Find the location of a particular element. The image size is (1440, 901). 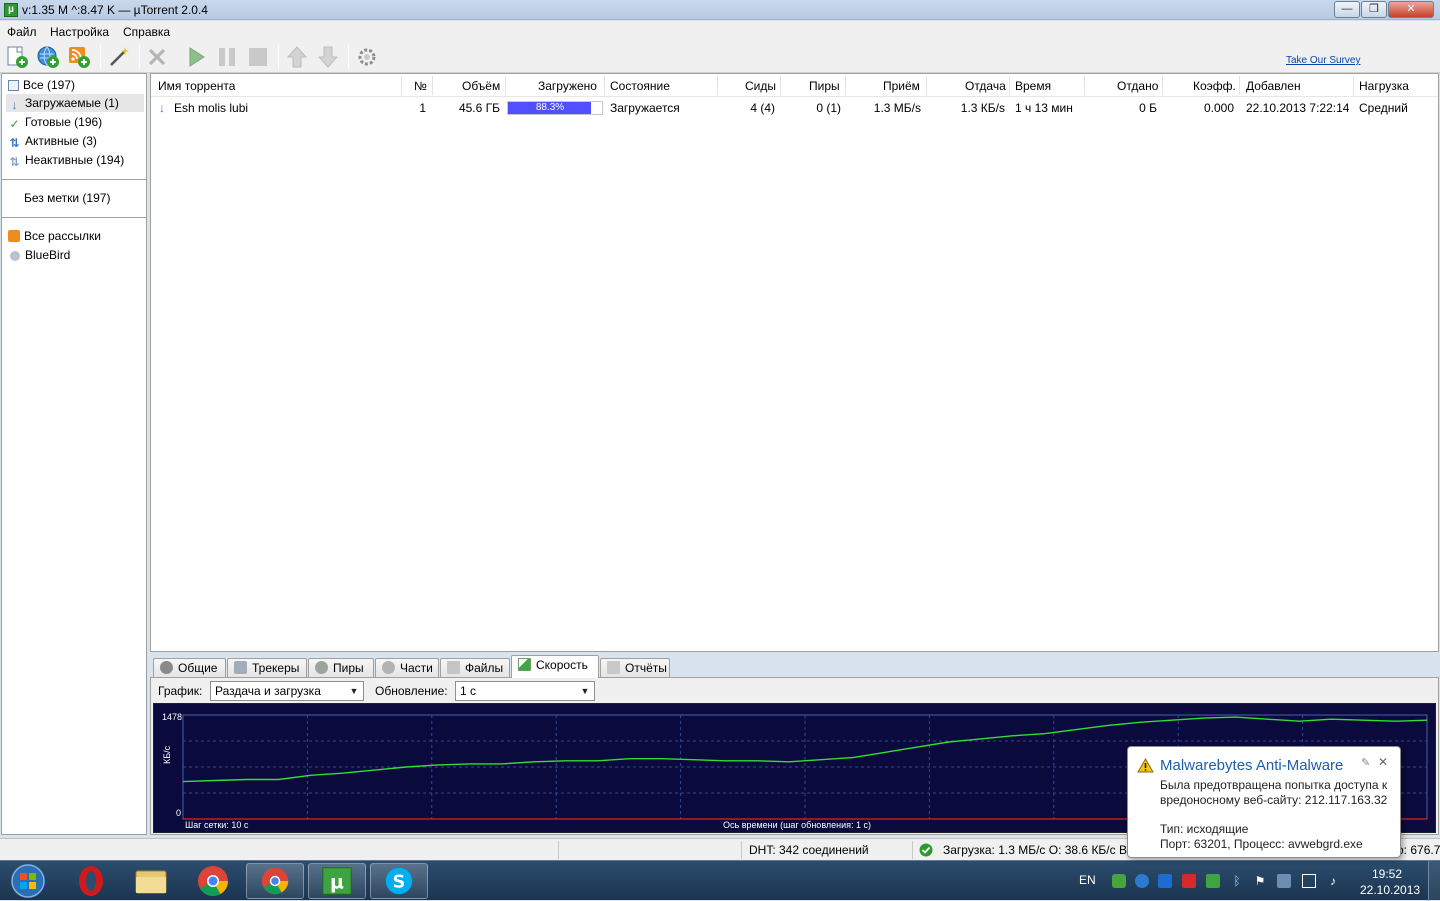

stop-icon is located at coordinates (258, 57).